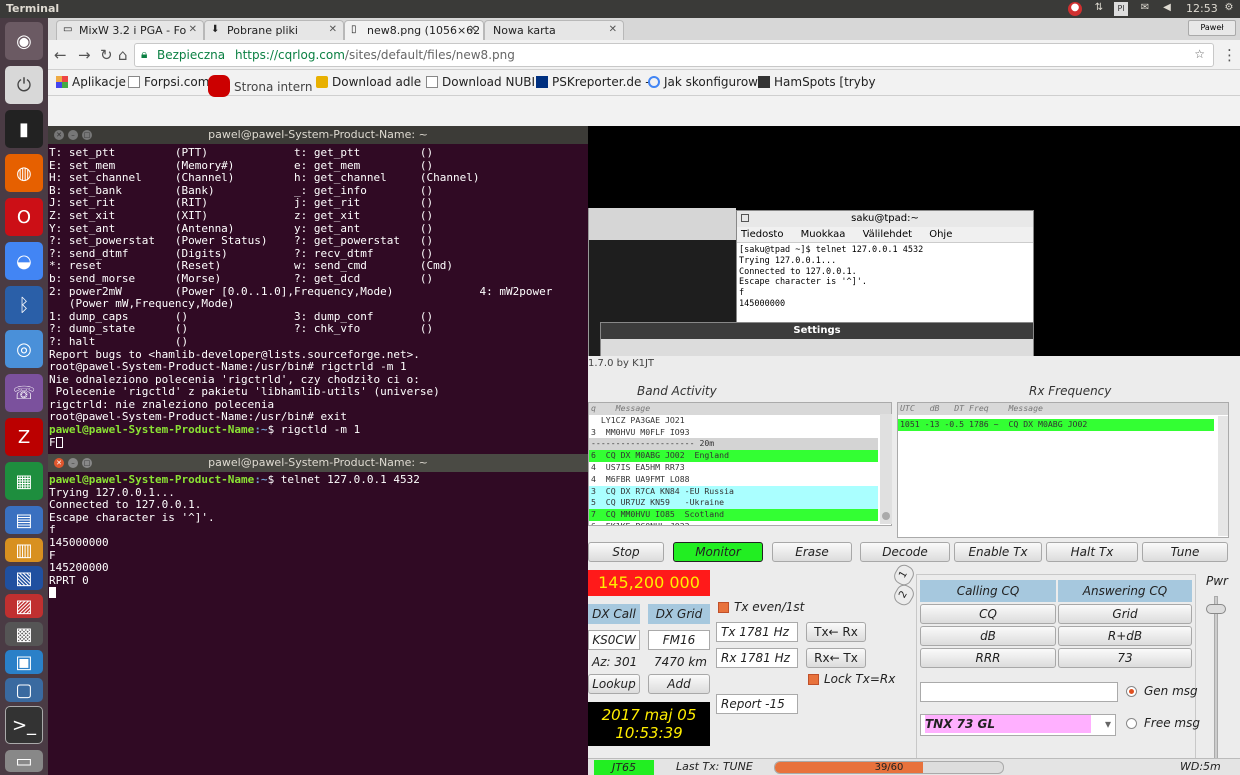 Image resolution: width=1240 pixels, height=775 pixels. What do you see at coordinates (106, 55) in the screenshot?
I see `reload-icon: ↻` at bounding box center [106, 55].